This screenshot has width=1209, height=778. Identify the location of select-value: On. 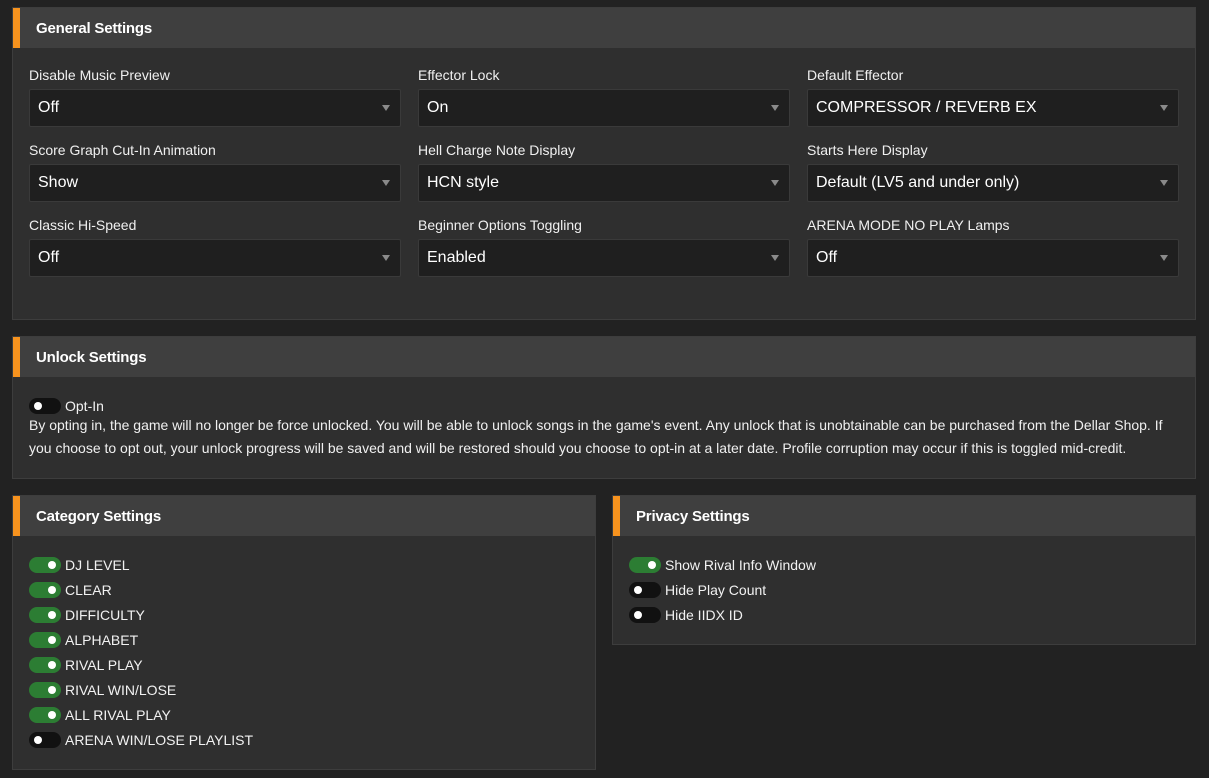
(438, 107).